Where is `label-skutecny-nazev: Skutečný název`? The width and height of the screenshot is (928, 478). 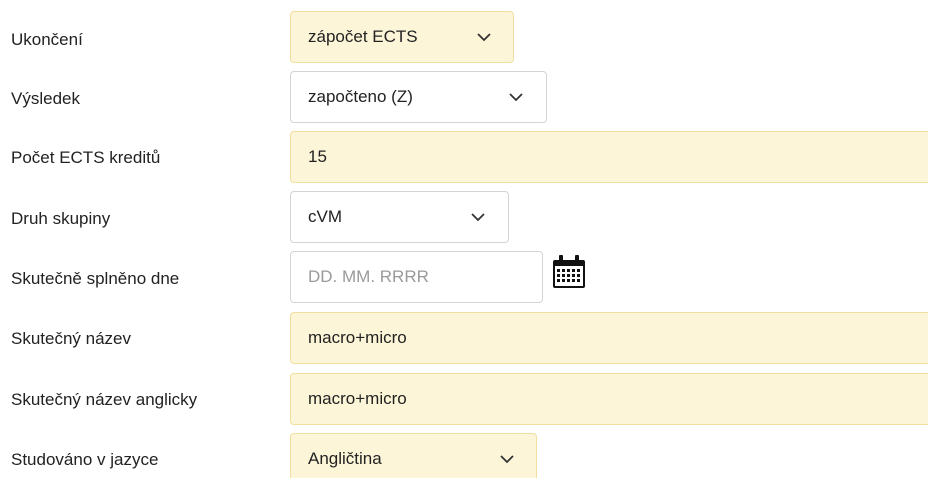 label-skutecny-nazev: Skutečný název is located at coordinates (71, 338).